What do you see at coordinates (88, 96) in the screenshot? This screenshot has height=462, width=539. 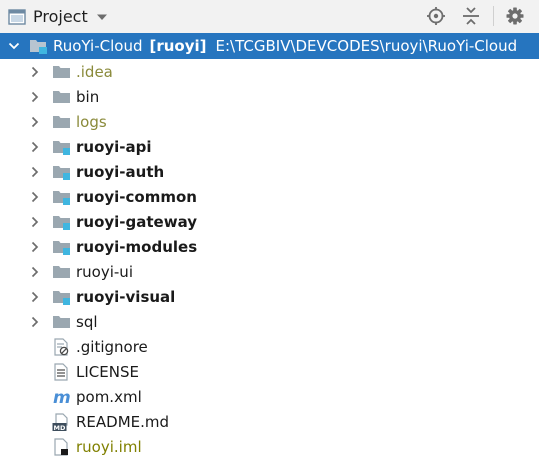 I see `tree-item-label: bin` at bounding box center [88, 96].